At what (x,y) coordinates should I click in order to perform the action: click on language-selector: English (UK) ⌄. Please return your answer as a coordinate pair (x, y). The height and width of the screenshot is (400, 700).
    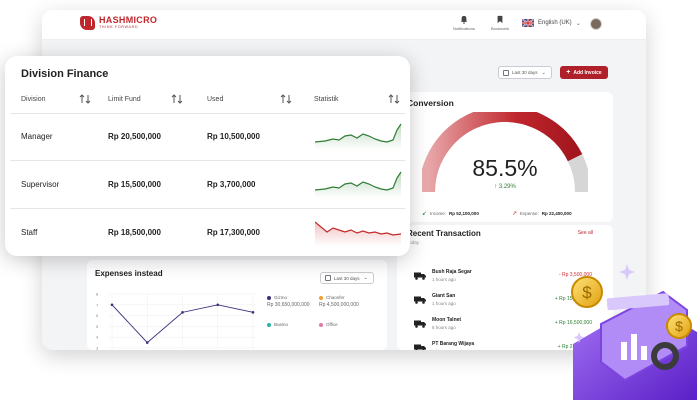
    Looking at the image, I should click on (551, 23).